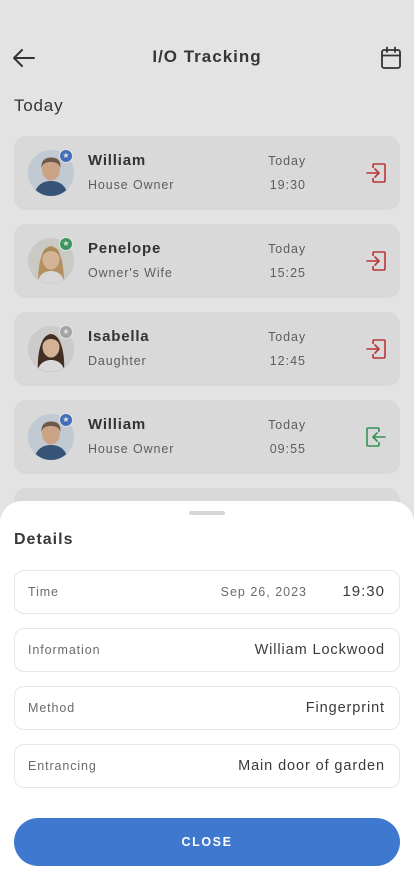  Describe the element at coordinates (64, 650) in the screenshot. I see `detail-label: Information` at that location.